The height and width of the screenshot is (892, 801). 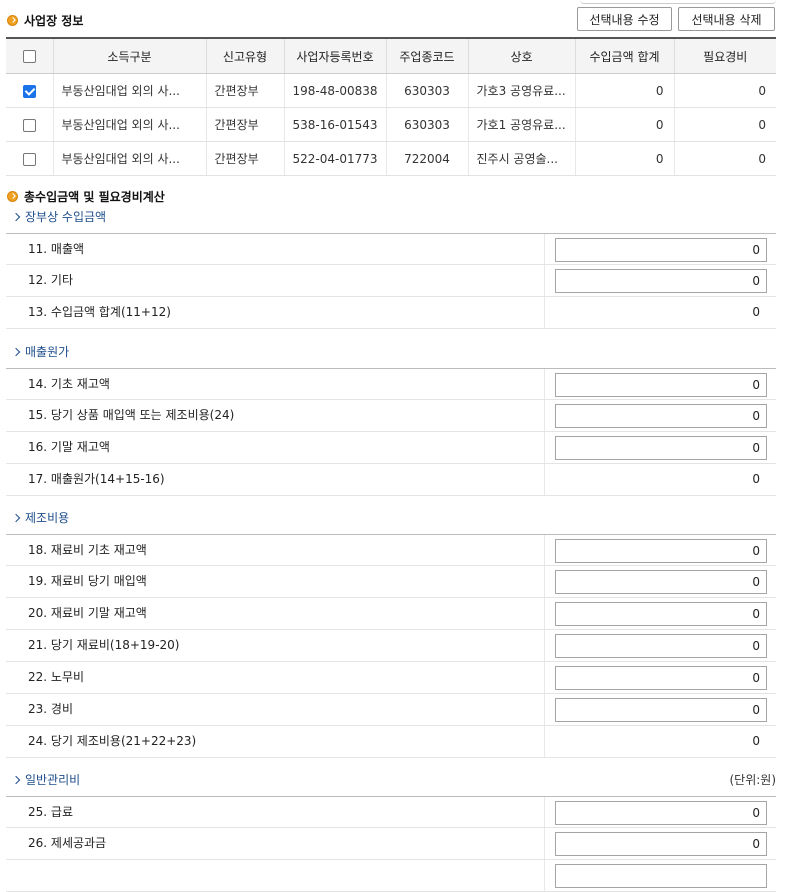 What do you see at coordinates (99, 312) in the screenshot?
I see `field-label: 13. 수입금액 합계(11+12)` at bounding box center [99, 312].